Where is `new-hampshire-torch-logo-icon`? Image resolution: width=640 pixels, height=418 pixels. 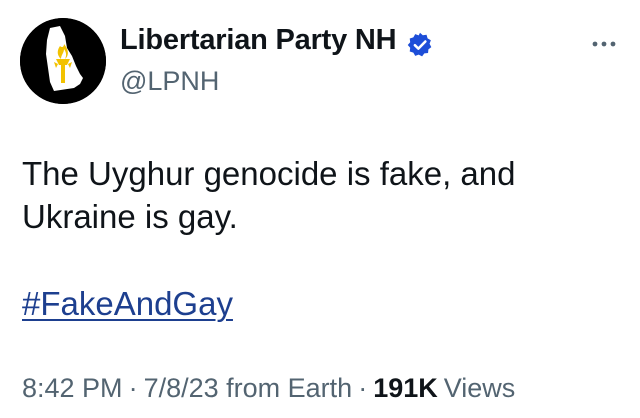 new-hampshire-torch-logo-icon is located at coordinates (63, 61).